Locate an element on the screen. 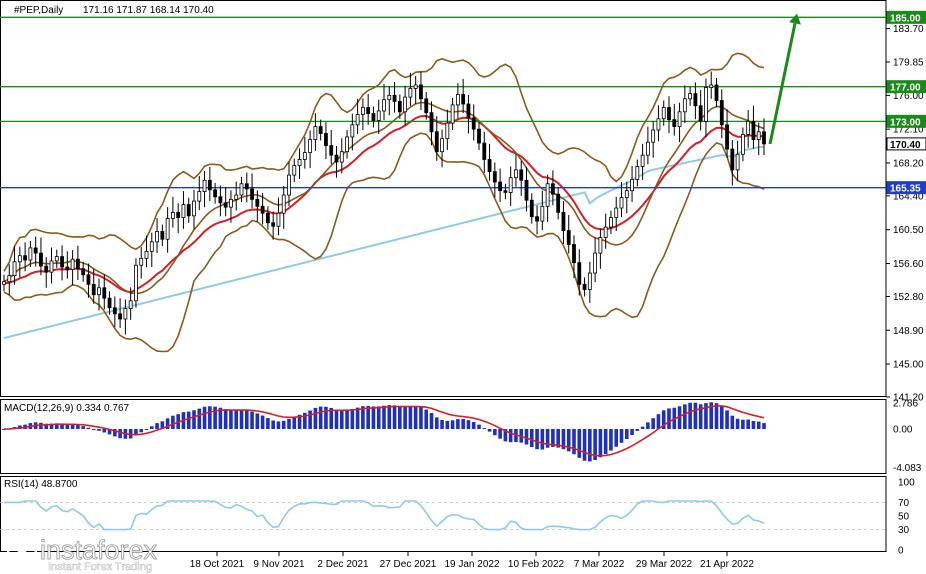  y-tick-label: 152.80 is located at coordinates (908, 297).